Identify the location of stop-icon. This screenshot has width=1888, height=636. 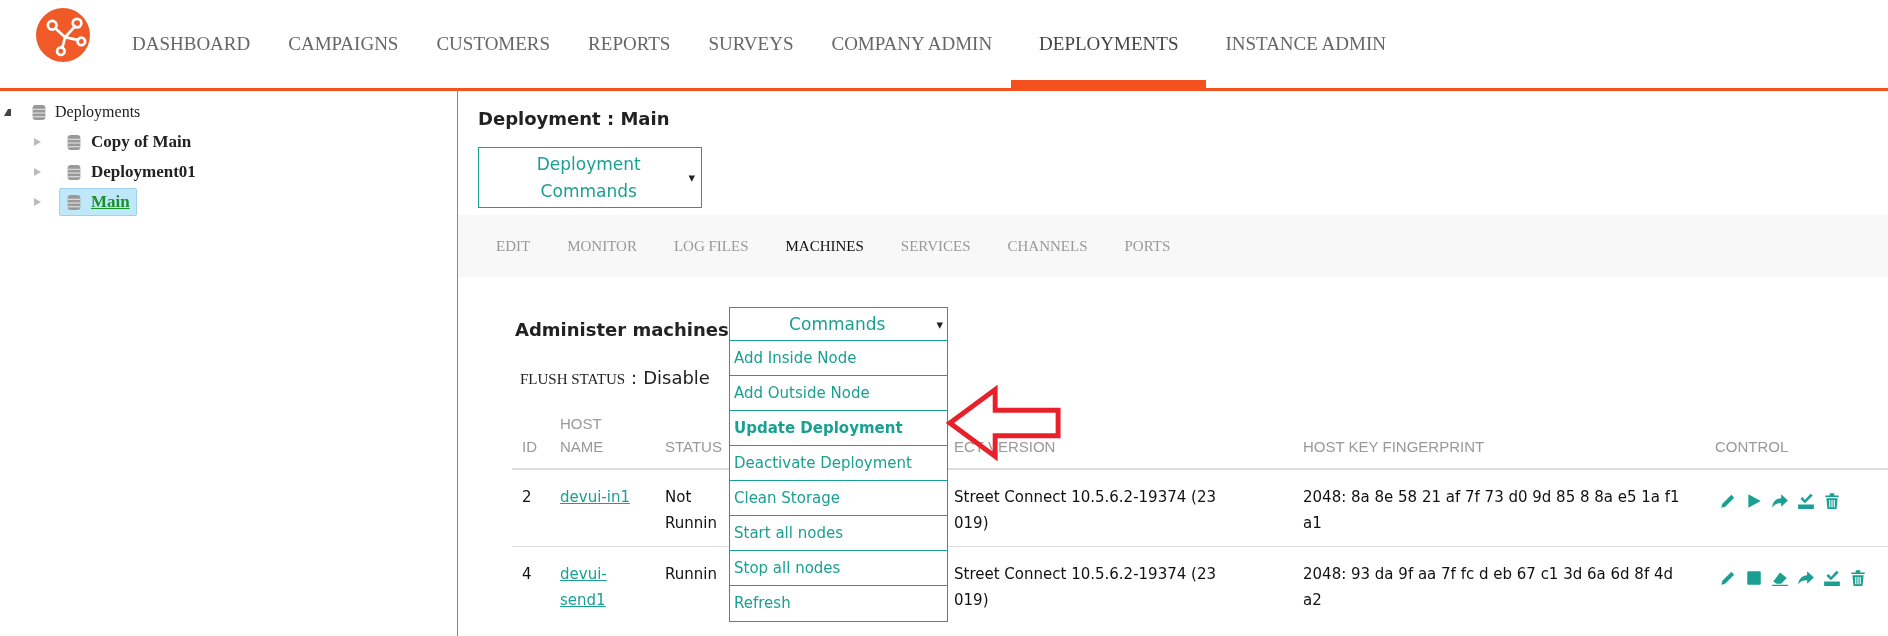
(1754, 578).